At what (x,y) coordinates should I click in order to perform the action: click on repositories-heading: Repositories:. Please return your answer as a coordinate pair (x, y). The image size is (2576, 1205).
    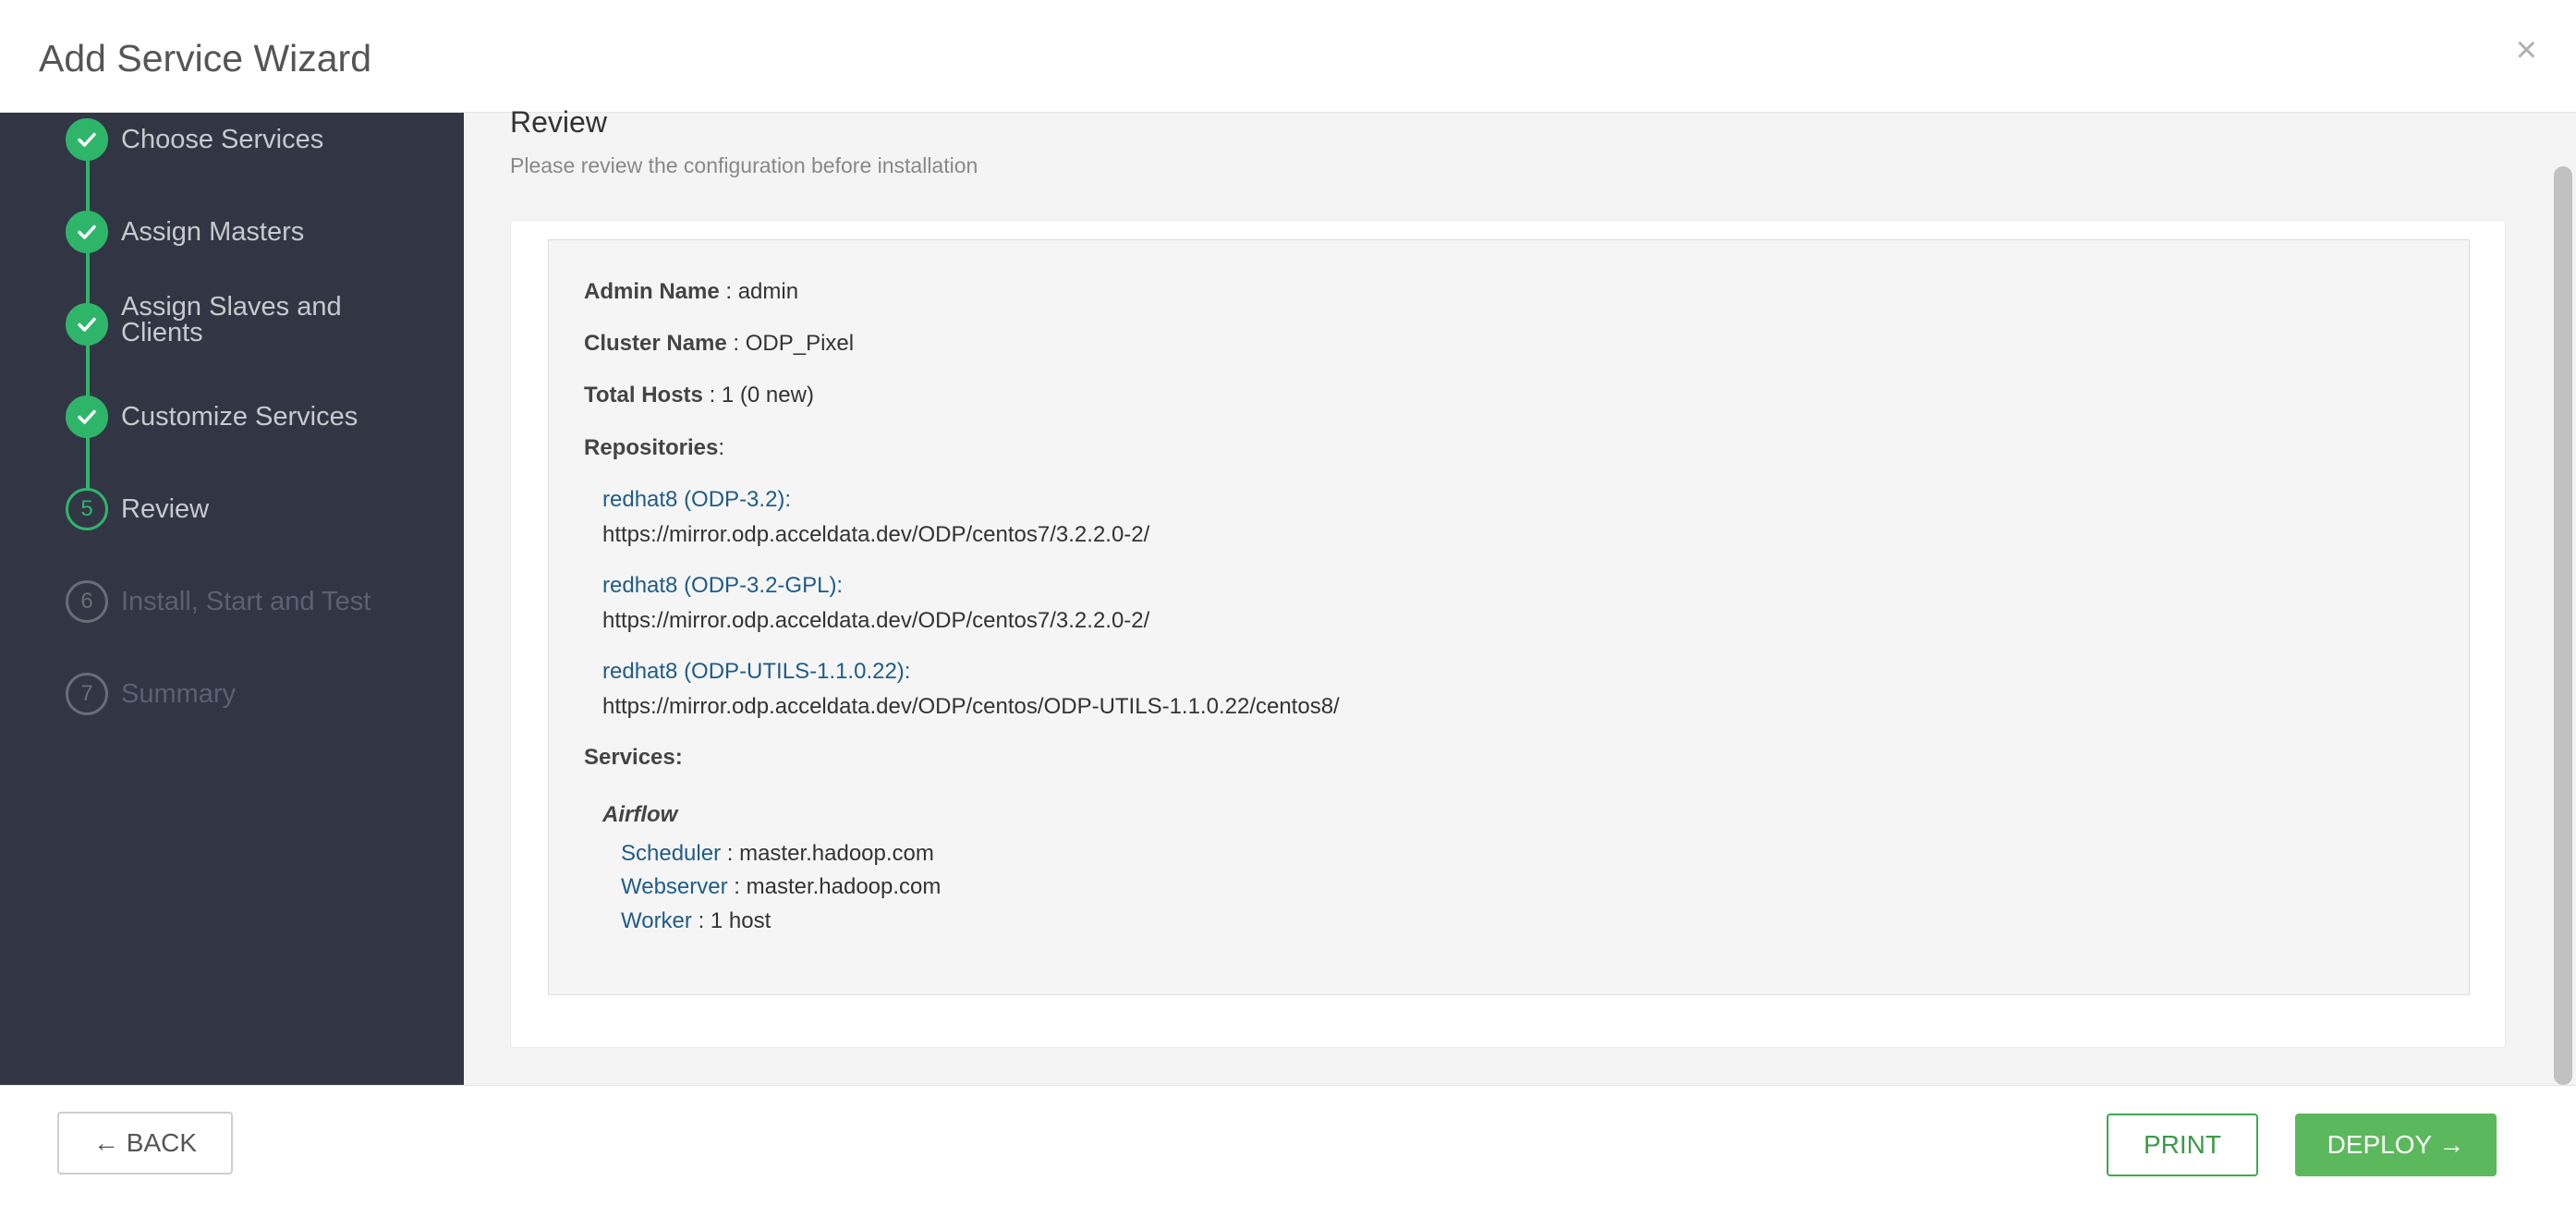
    Looking at the image, I should click on (654, 448).